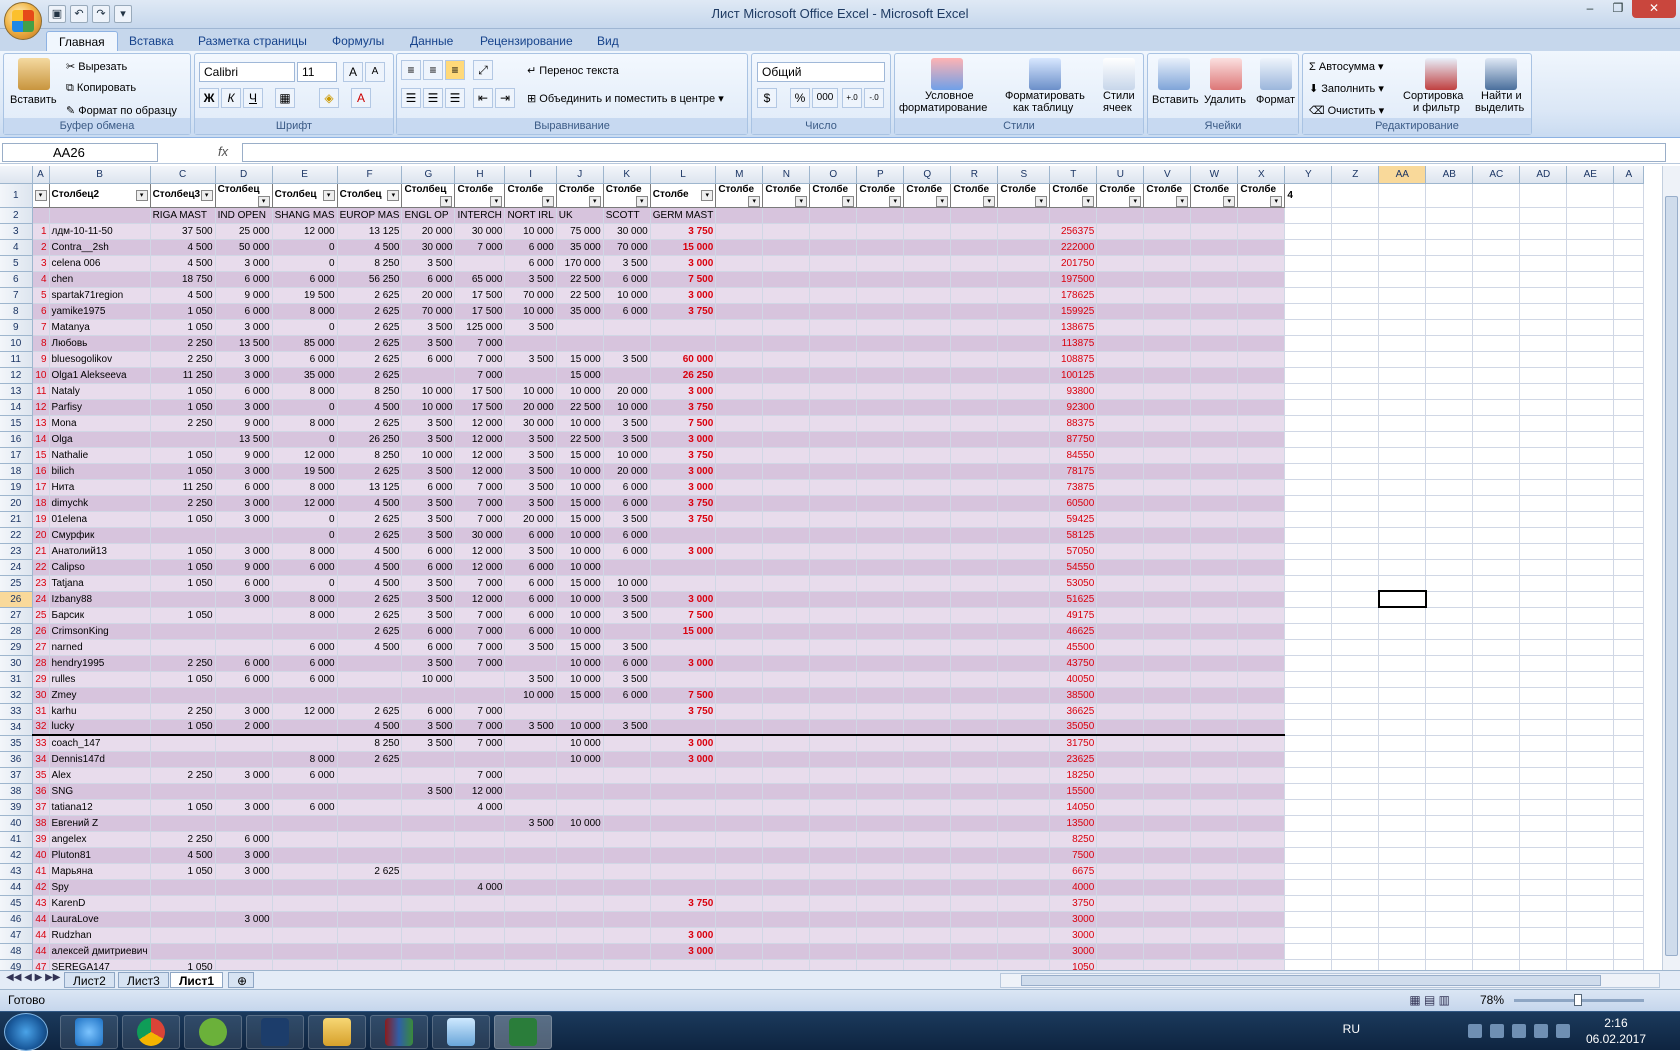 The width and height of the screenshot is (1680, 1051). Describe the element at coordinates (683, 359) in the screenshot. I see `data-cell: 60 000` at that location.